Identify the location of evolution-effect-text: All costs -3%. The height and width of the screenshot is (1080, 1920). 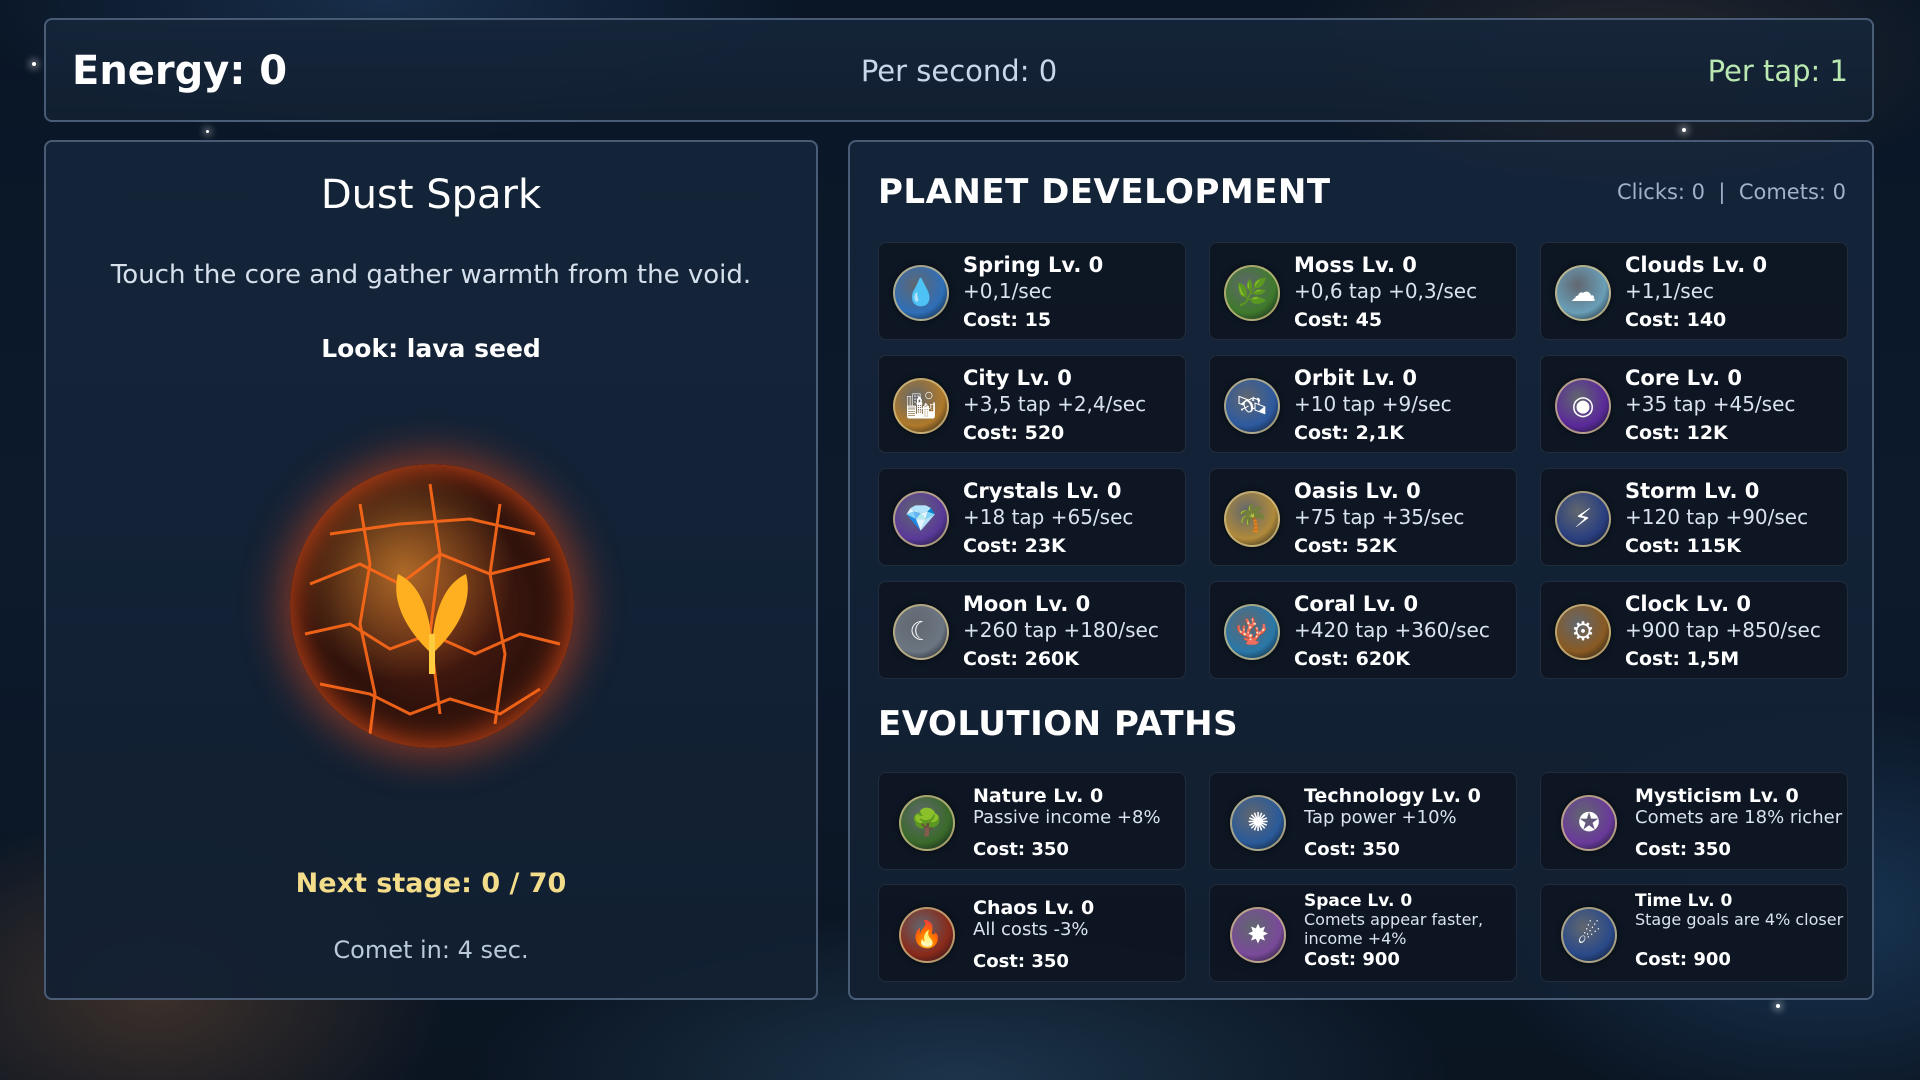
(1031, 929).